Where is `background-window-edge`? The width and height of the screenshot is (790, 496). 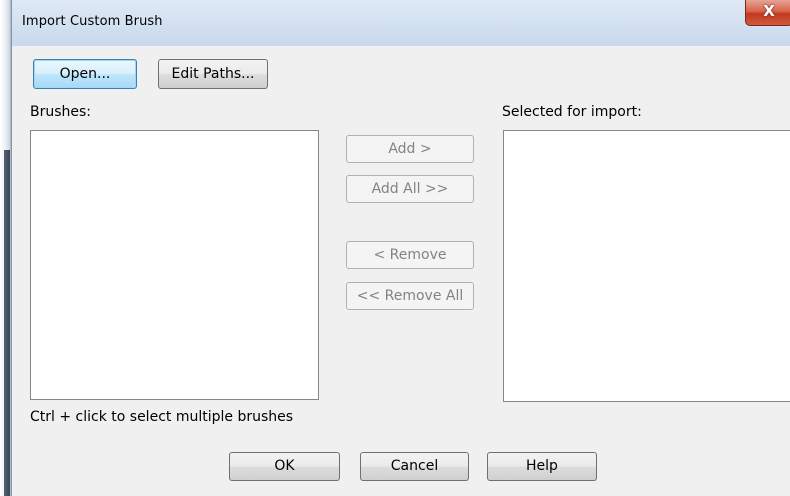
background-window-edge is located at coordinates (6, 248).